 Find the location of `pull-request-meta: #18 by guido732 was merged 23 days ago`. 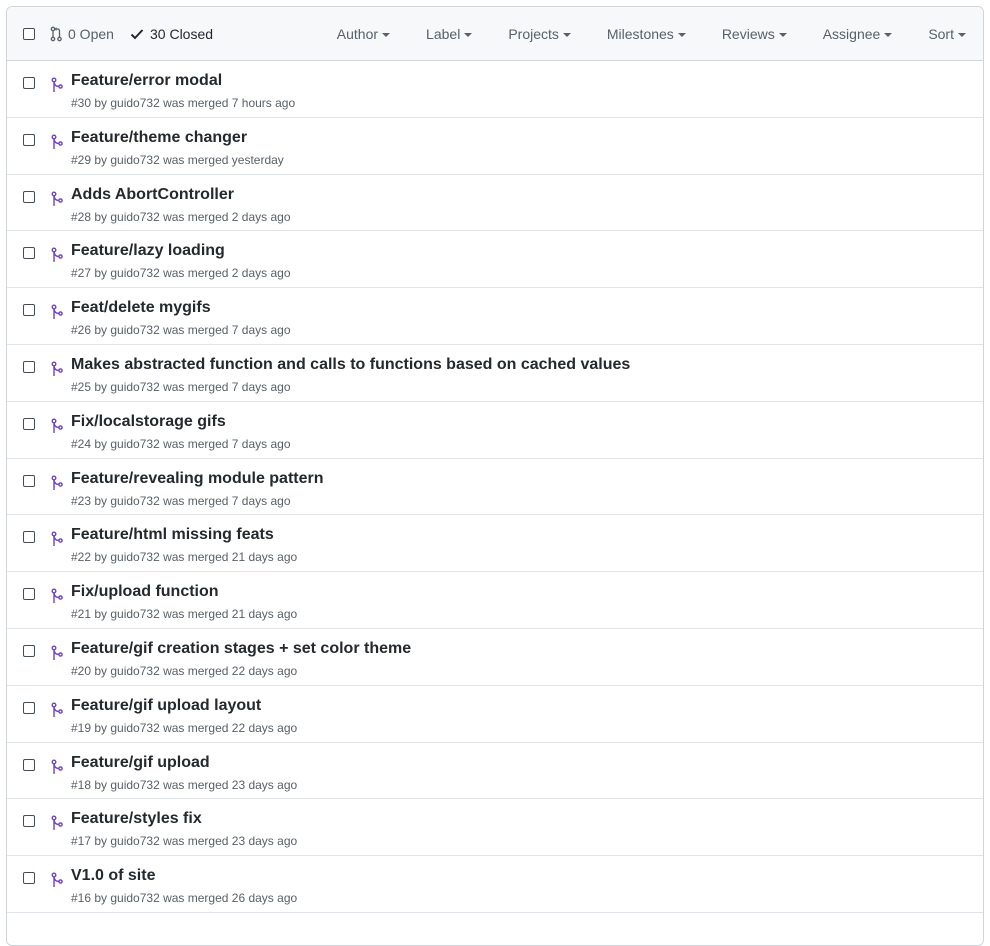

pull-request-meta: #18 by guido732 was merged 23 days ago is located at coordinates (184, 784).